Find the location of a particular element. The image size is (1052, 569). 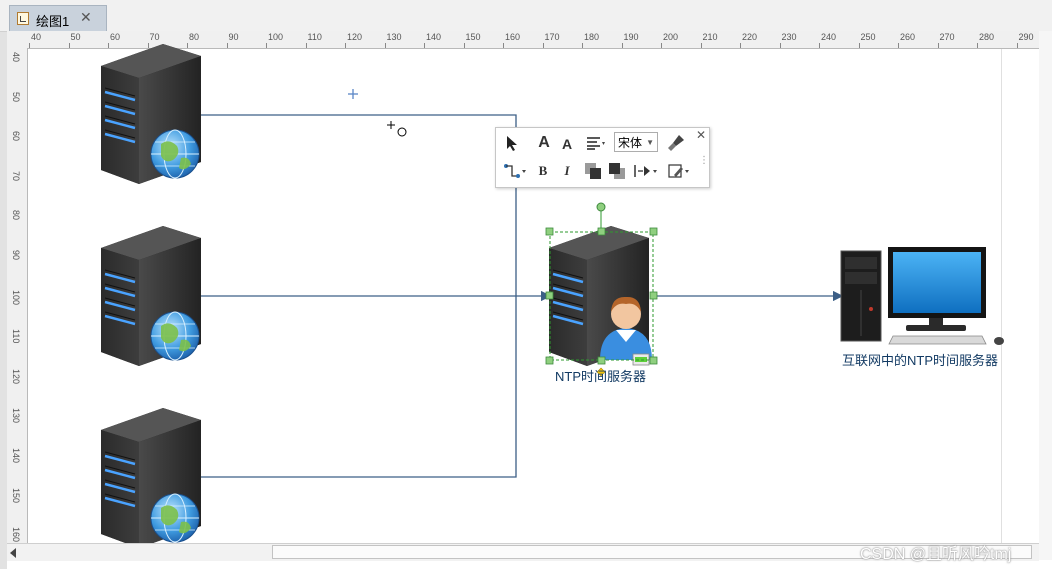

font-shrink-button: A is located at coordinates (567, 144).